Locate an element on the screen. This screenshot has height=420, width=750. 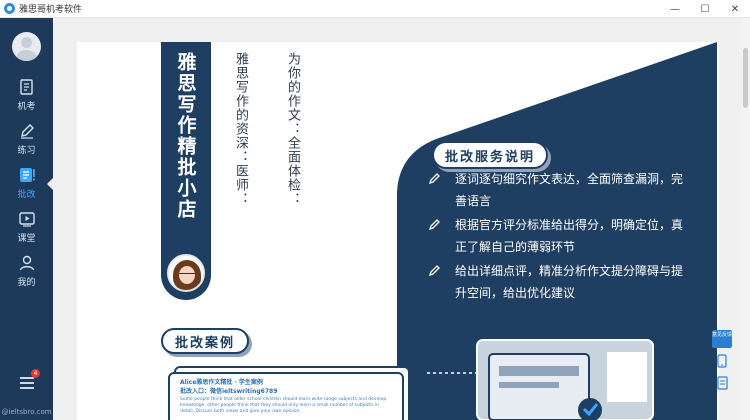
sidebar-item-label: 机考 is located at coordinates (26, 107).